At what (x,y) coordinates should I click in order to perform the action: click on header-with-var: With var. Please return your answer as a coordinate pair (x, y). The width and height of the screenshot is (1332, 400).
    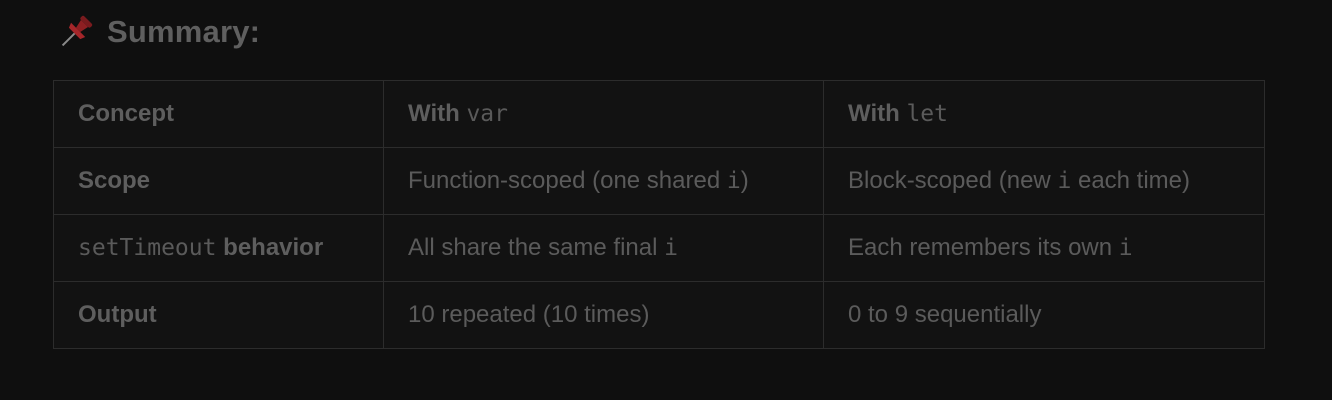
    Looking at the image, I should click on (603, 114).